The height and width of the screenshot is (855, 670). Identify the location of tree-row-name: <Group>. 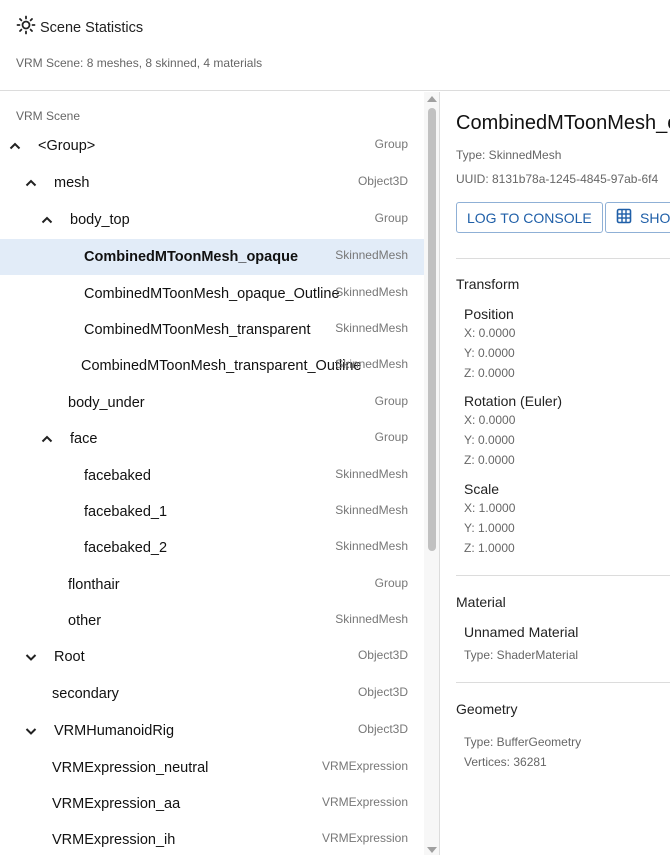
(67, 146).